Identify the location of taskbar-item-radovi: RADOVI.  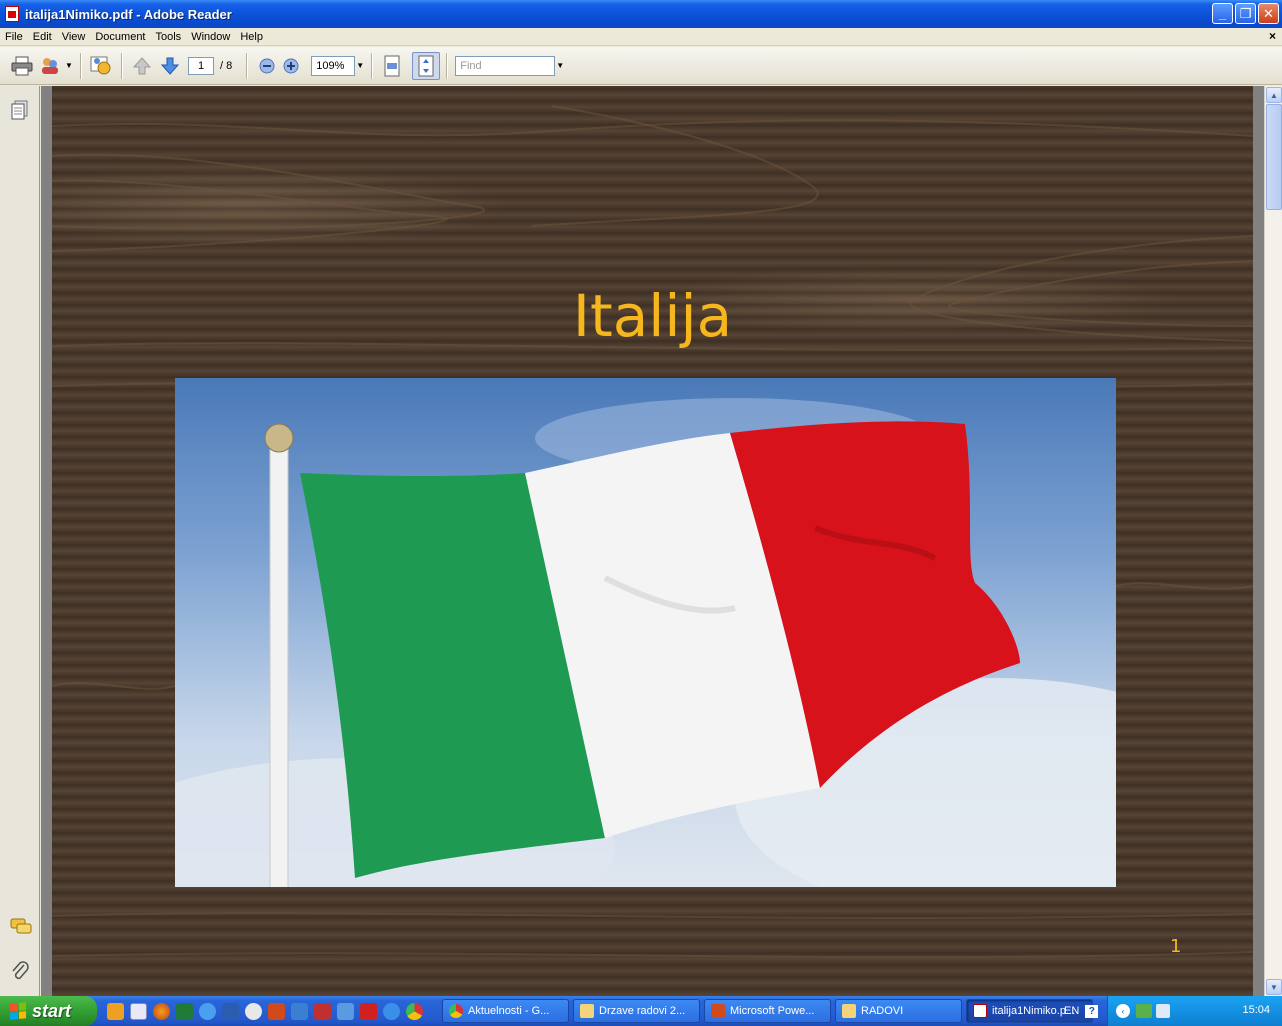
(898, 1011).